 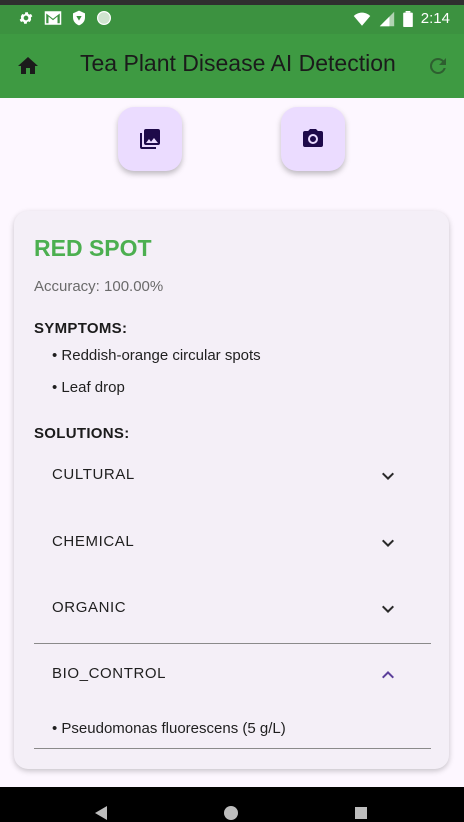 What do you see at coordinates (93, 248) in the screenshot?
I see `disease-name: RED SPOT` at bounding box center [93, 248].